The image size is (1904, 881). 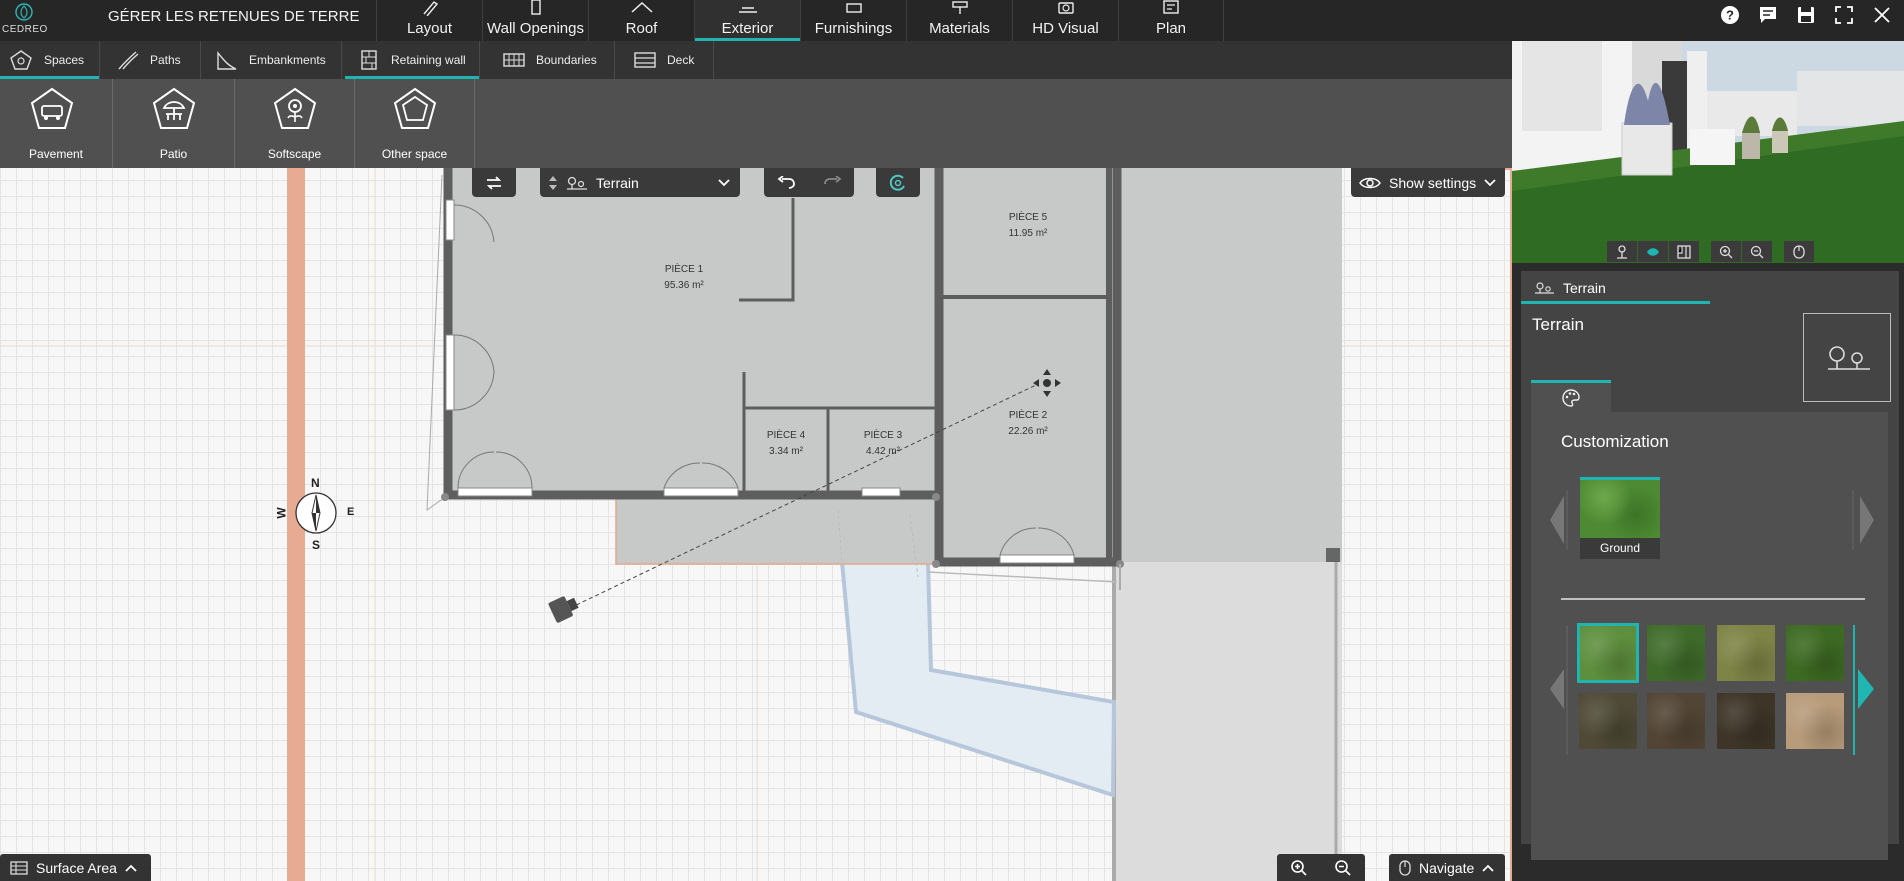 What do you see at coordinates (21, 60) in the screenshot?
I see `spaces-icon` at bounding box center [21, 60].